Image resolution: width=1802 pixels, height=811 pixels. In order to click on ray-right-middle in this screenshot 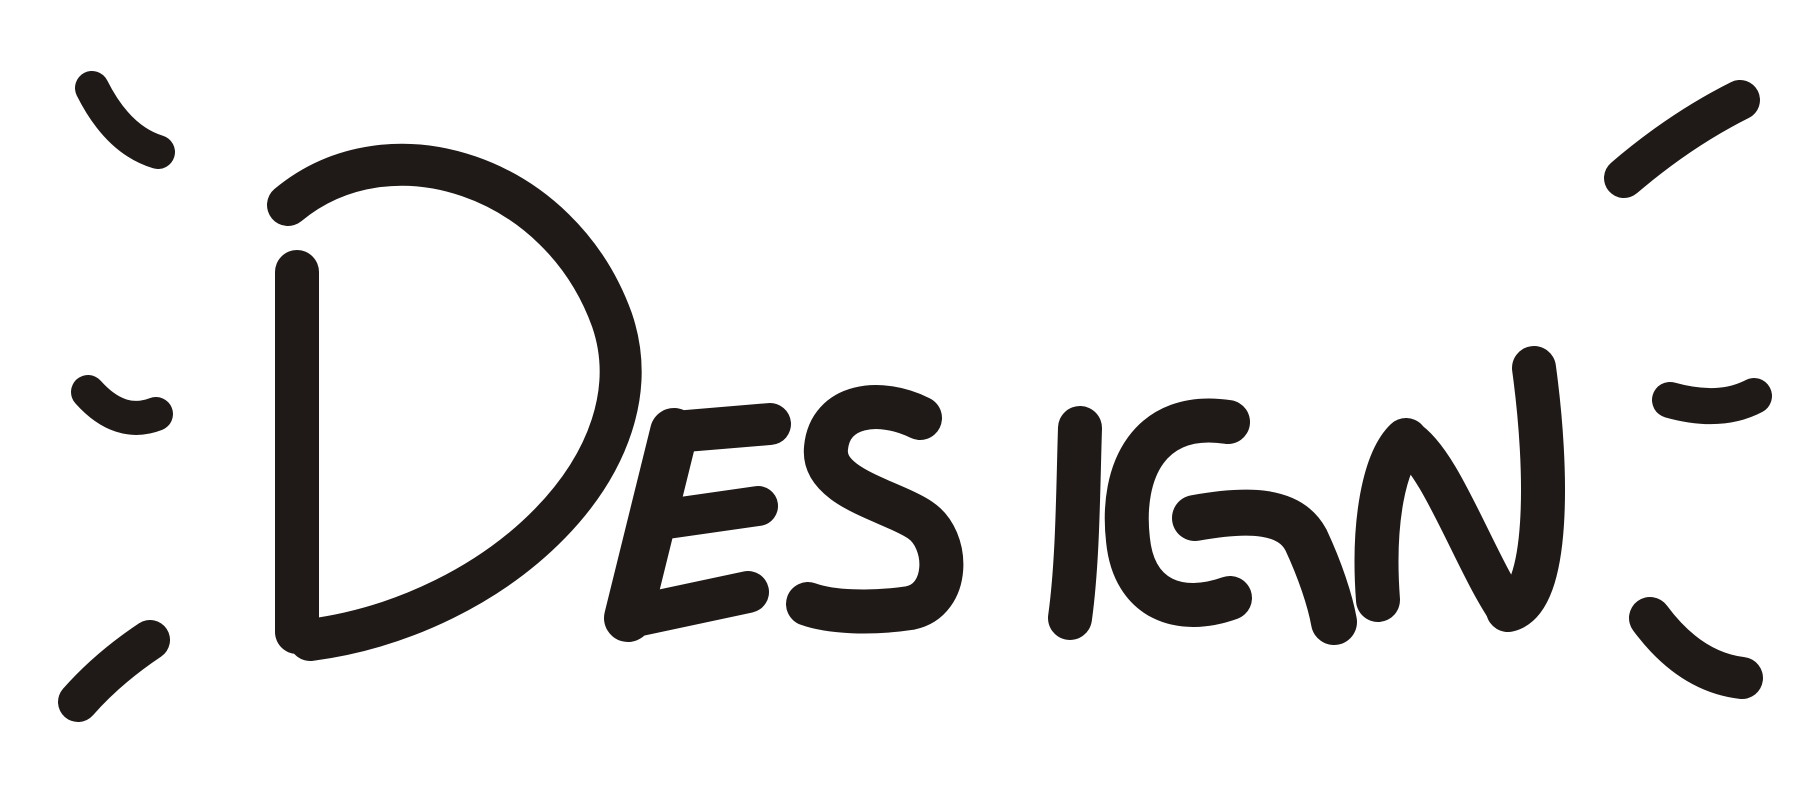, I will do `click(1712, 401)`.